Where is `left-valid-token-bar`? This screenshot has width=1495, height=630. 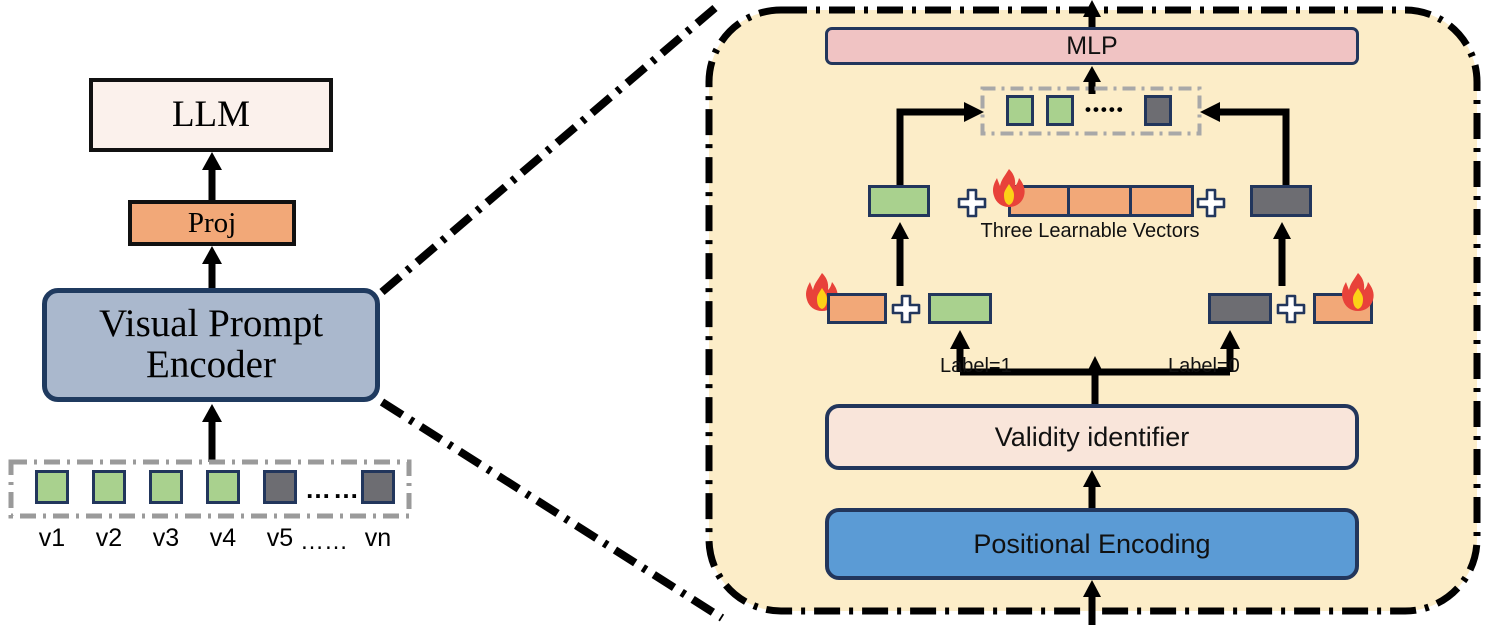
left-valid-token-bar is located at coordinates (960, 308).